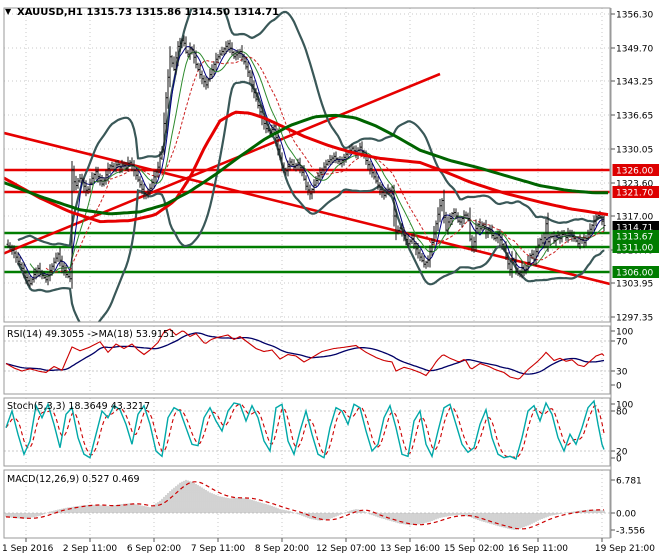 This screenshot has width=660, height=560. I want to click on rsi-axis-label: 0, so click(619, 387).